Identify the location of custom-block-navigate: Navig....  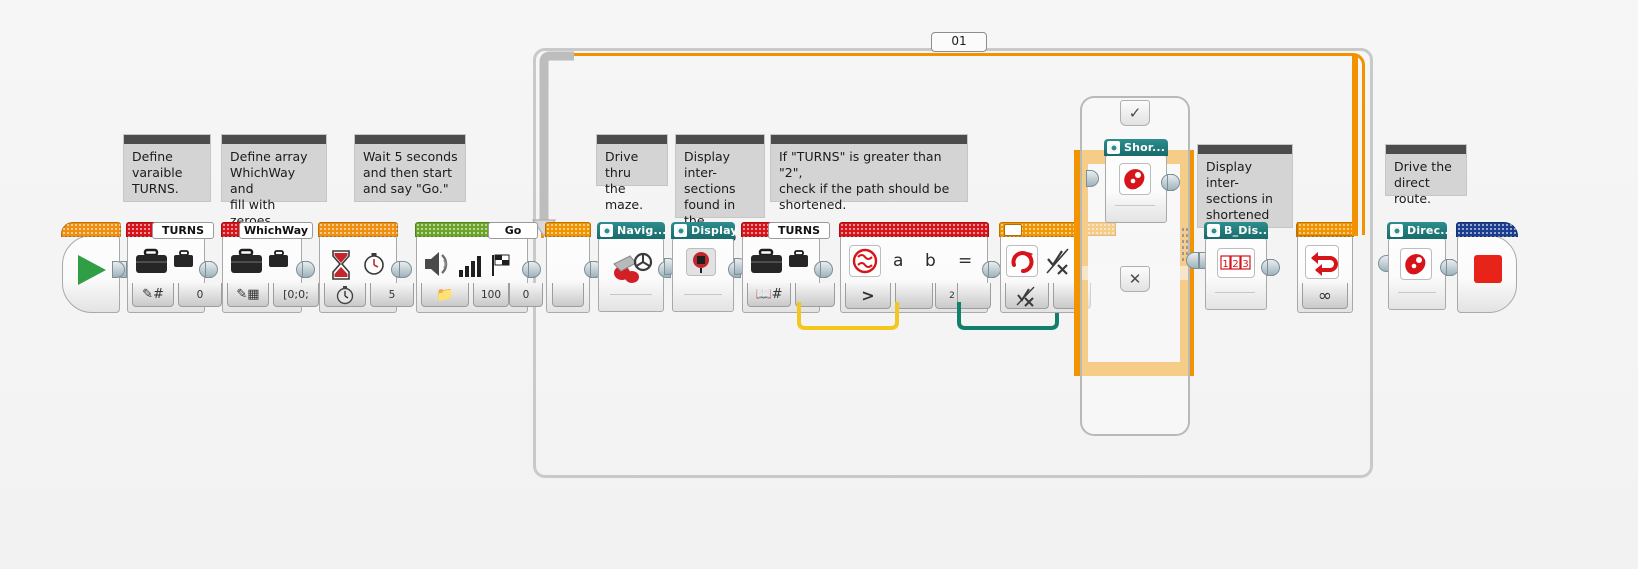
(634, 267).